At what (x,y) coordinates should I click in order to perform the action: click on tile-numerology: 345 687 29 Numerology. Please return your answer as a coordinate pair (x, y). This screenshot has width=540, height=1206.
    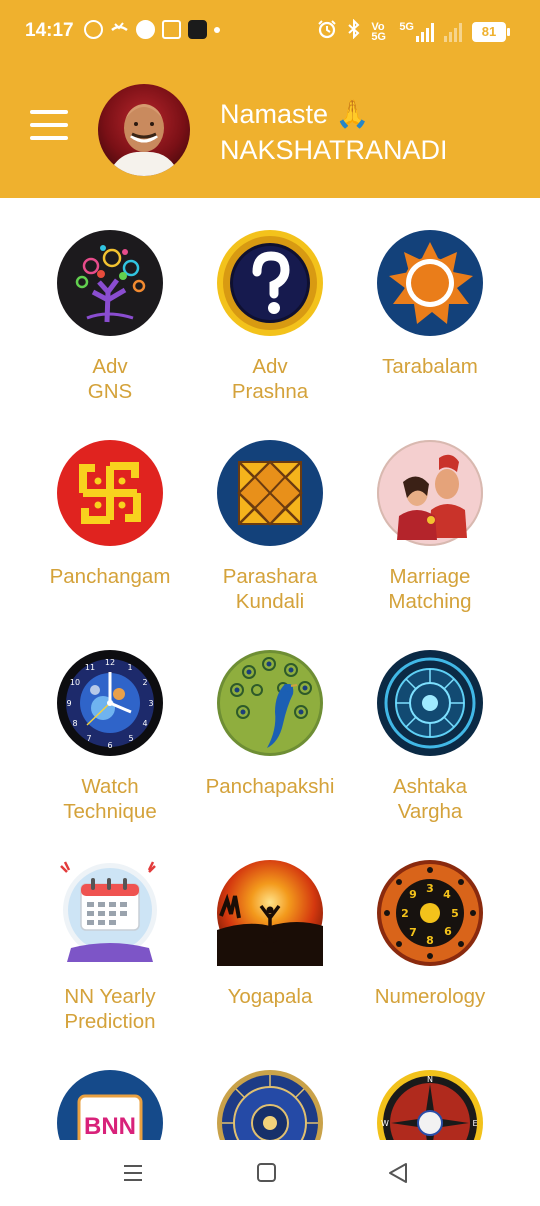
    Looking at the image, I should click on (430, 933).